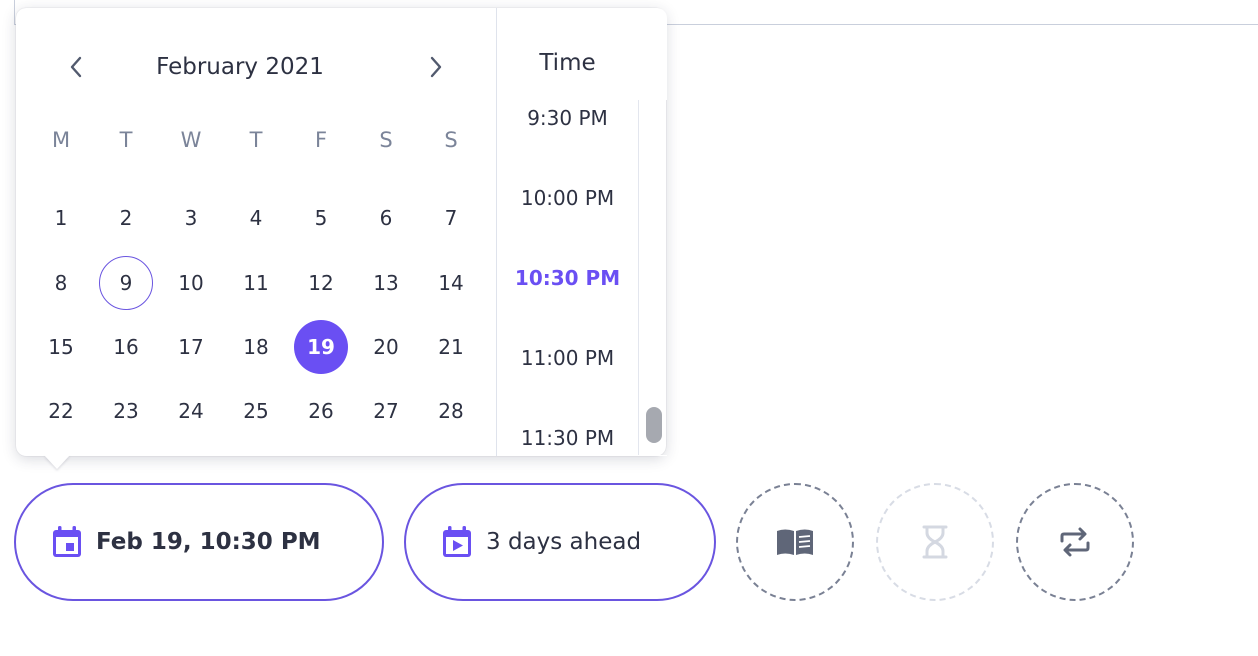  I want to click on chevron-left-icon, so click(76, 67).